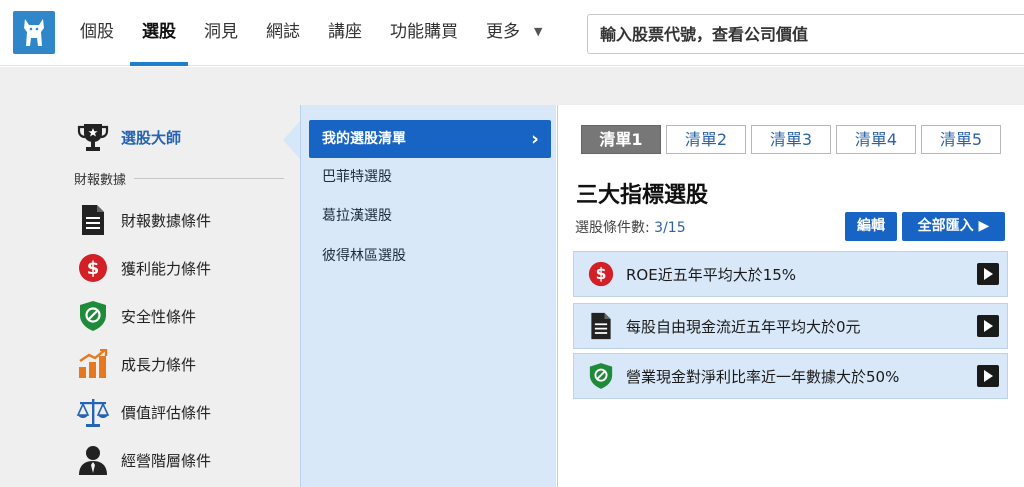  I want to click on nav-item-screener: 選股, so click(159, 33).